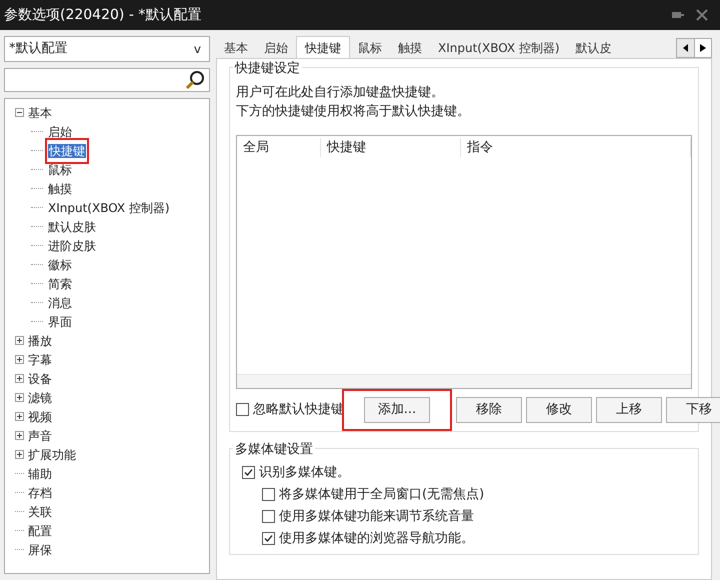 This screenshot has width=720, height=580. What do you see at coordinates (410, 48) in the screenshot?
I see `tab: 触摸` at bounding box center [410, 48].